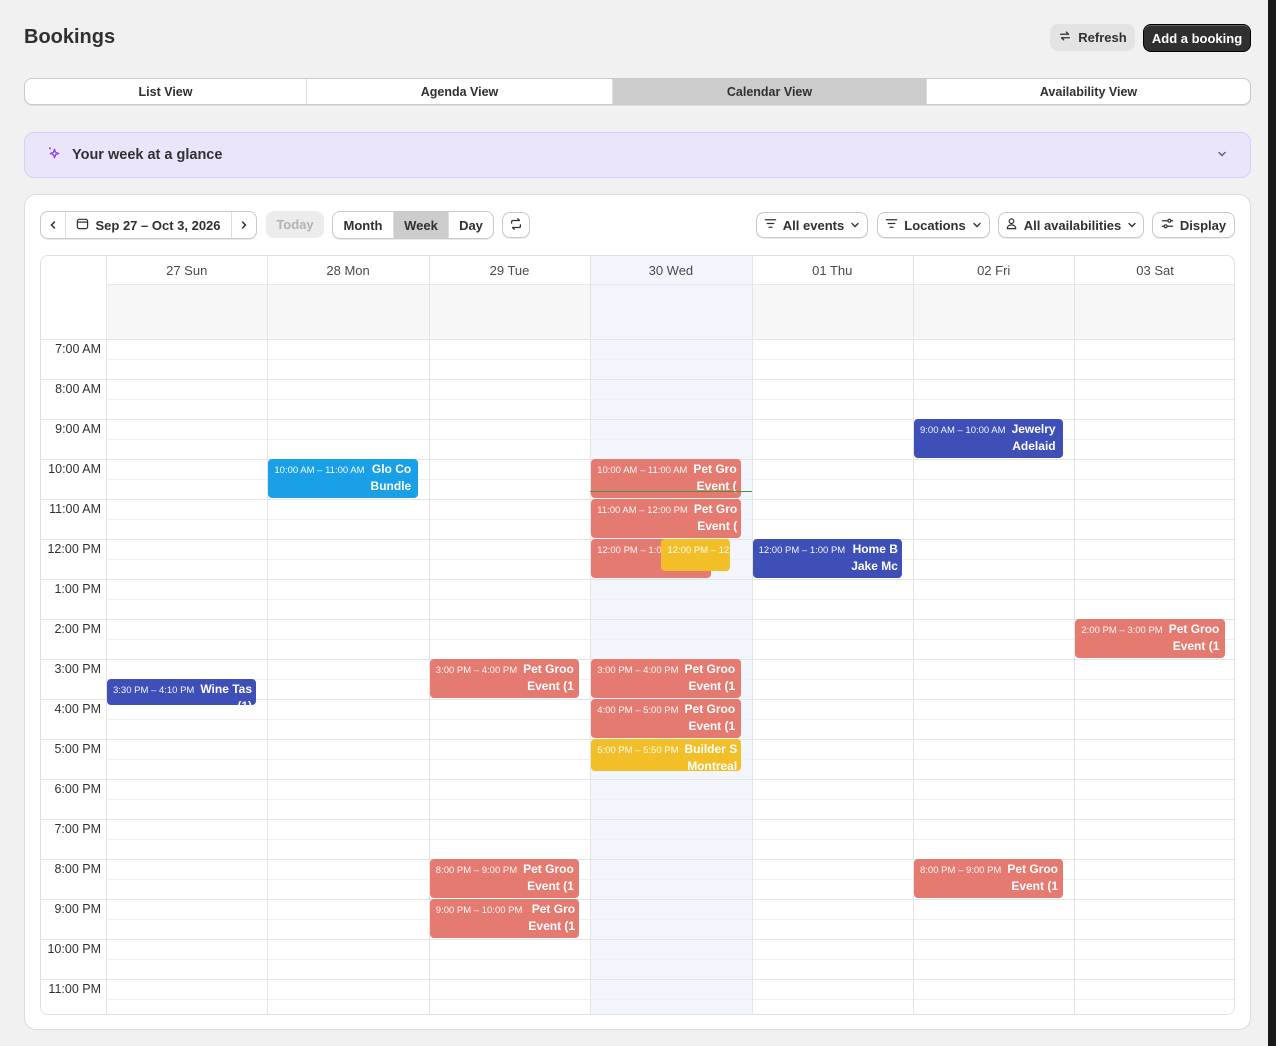 The height and width of the screenshot is (1046, 1276). What do you see at coordinates (550, 886) in the screenshot?
I see `event-subtitle-line: Event (1` at bounding box center [550, 886].